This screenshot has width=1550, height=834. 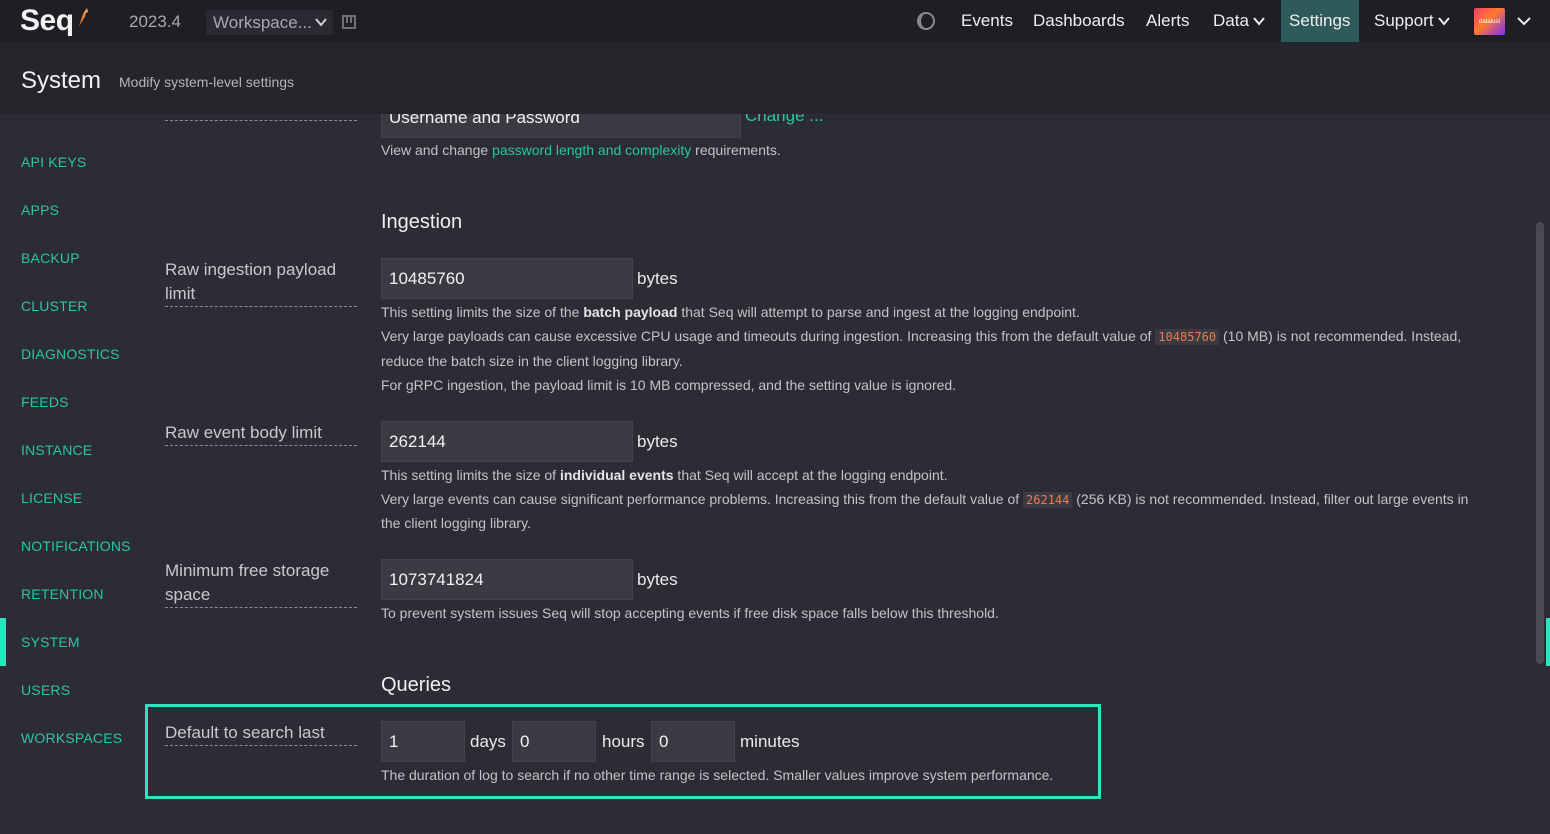 I want to click on default-search-label: Default to search last, so click(x=261, y=733).